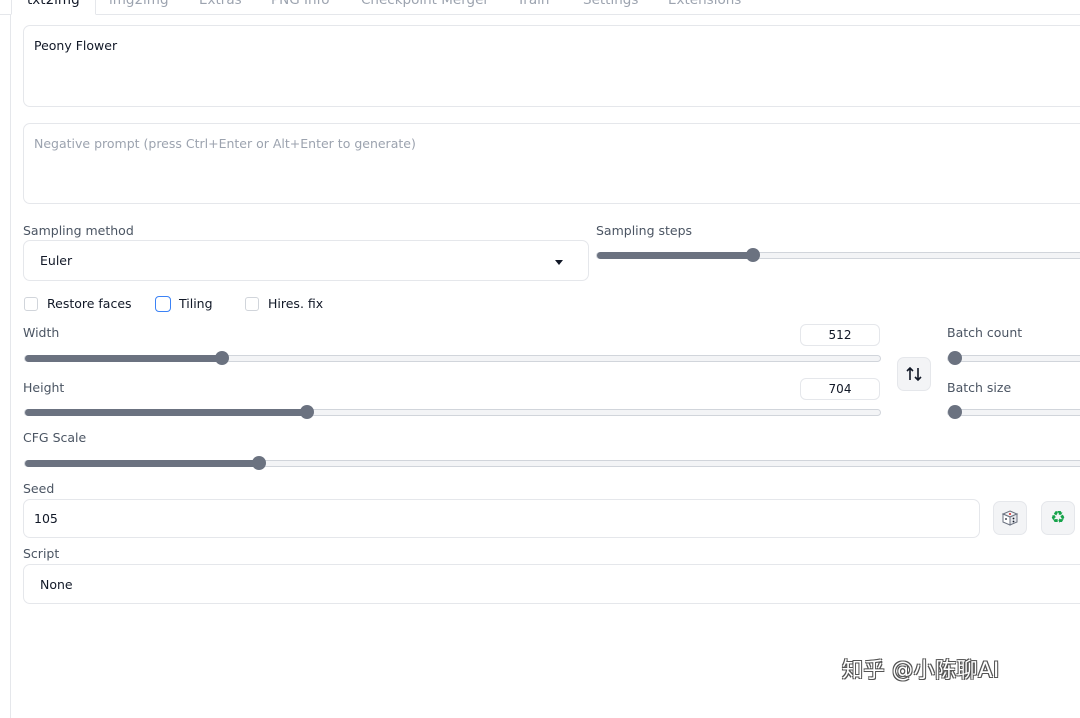  Describe the element at coordinates (1013, 358) in the screenshot. I see `batch-count-slider` at that location.